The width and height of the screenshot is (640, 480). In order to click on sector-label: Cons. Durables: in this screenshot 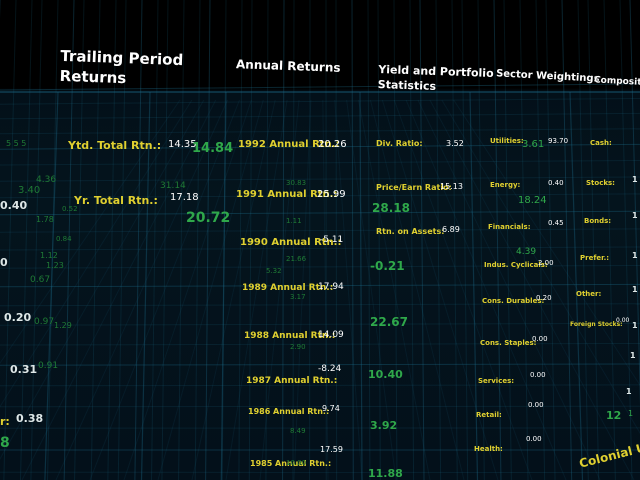, I will do `click(513, 301)`.